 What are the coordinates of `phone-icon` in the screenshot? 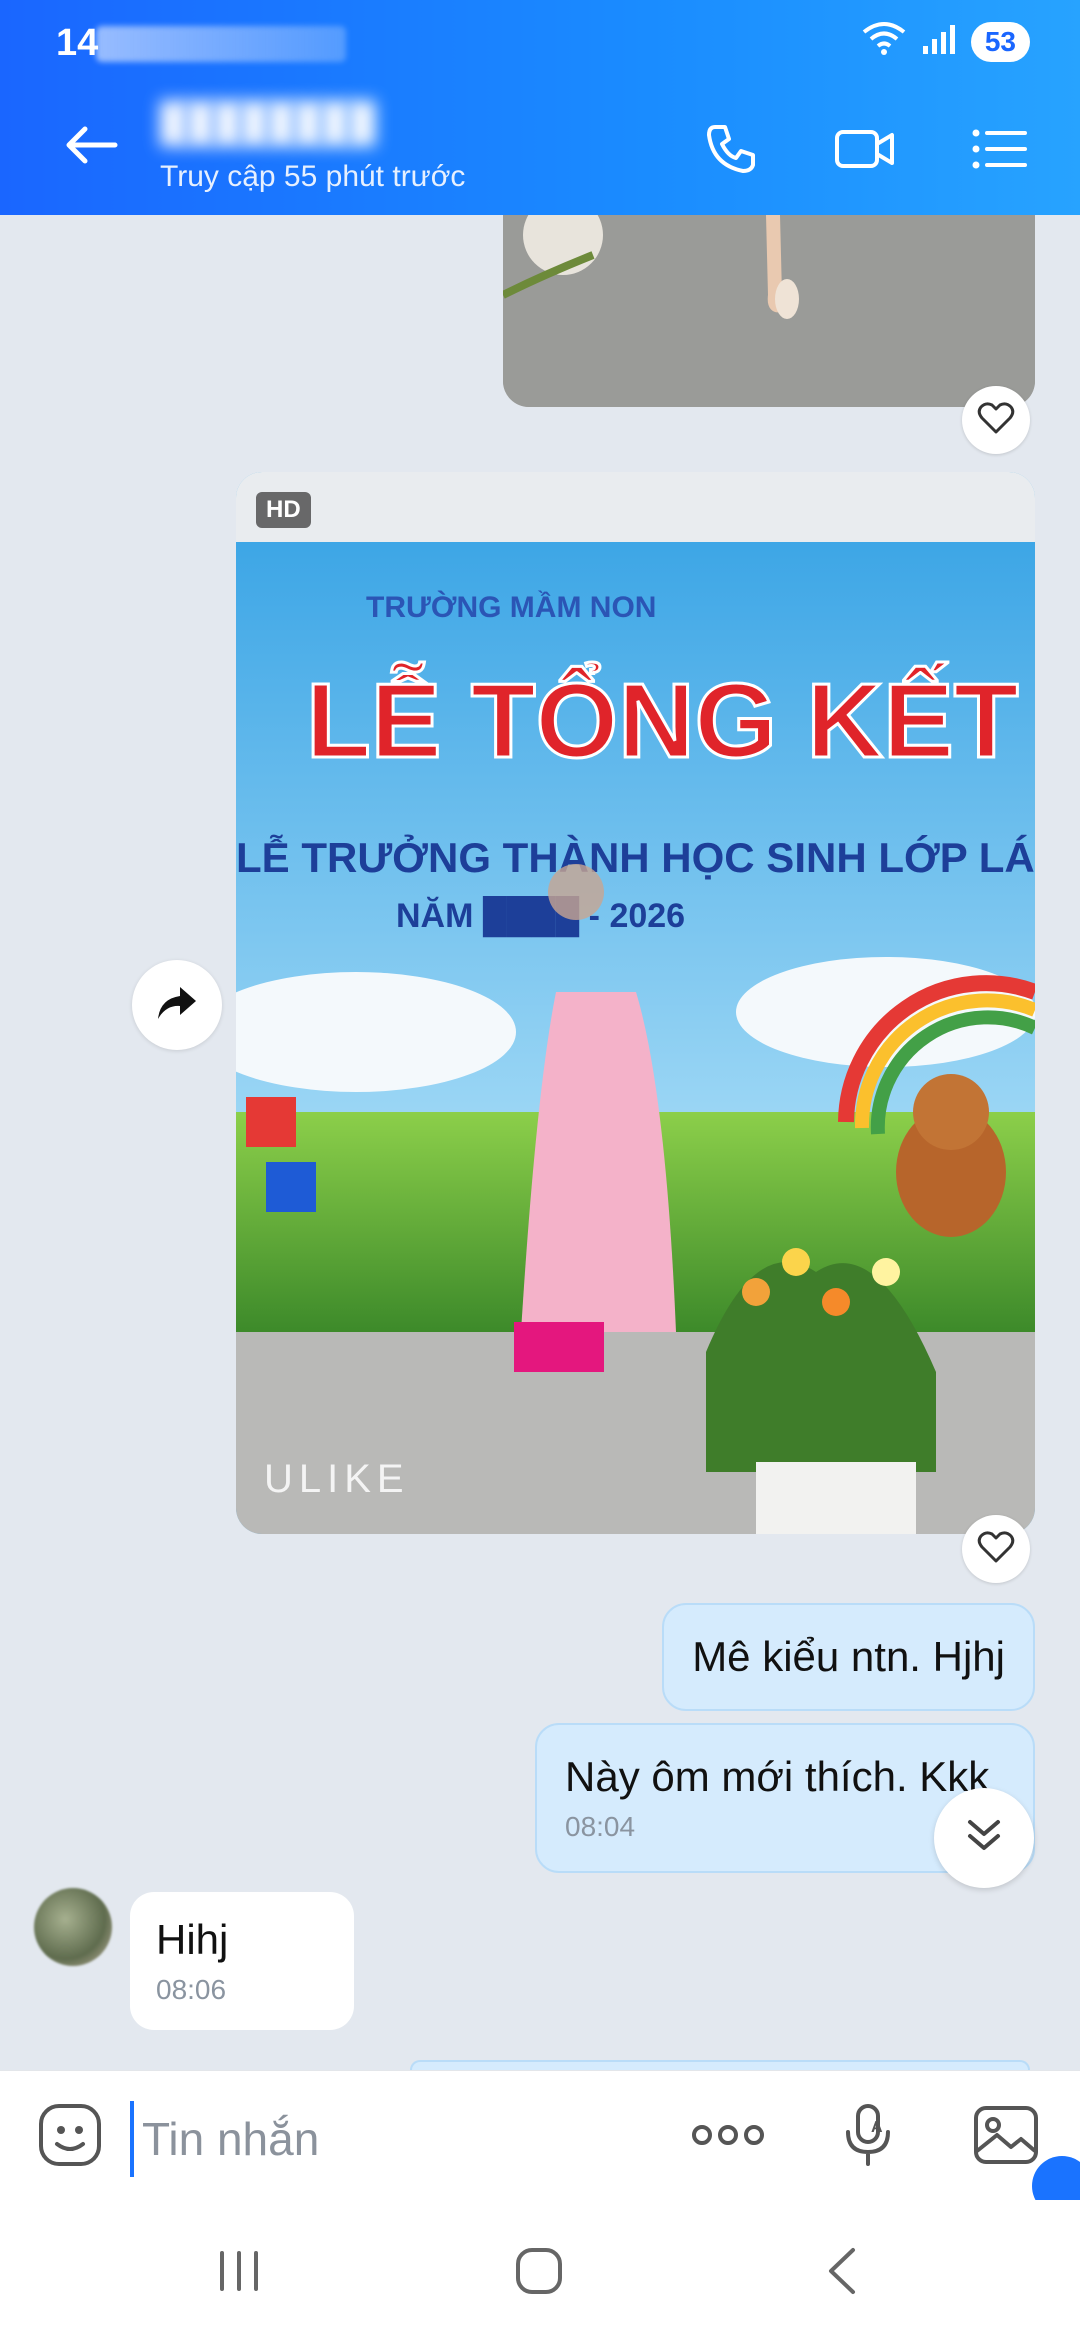 It's located at (731, 151).